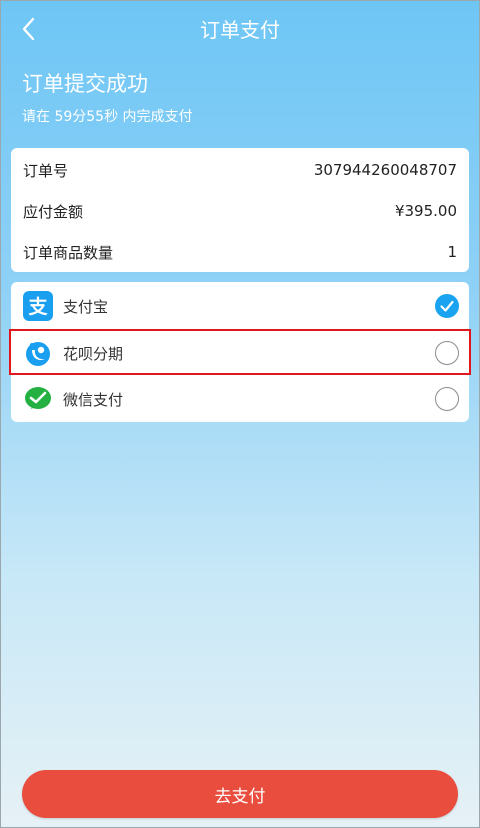 This screenshot has width=480, height=828. Describe the element at coordinates (93, 399) in the screenshot. I see `payment-option-label: 微信支付` at that location.